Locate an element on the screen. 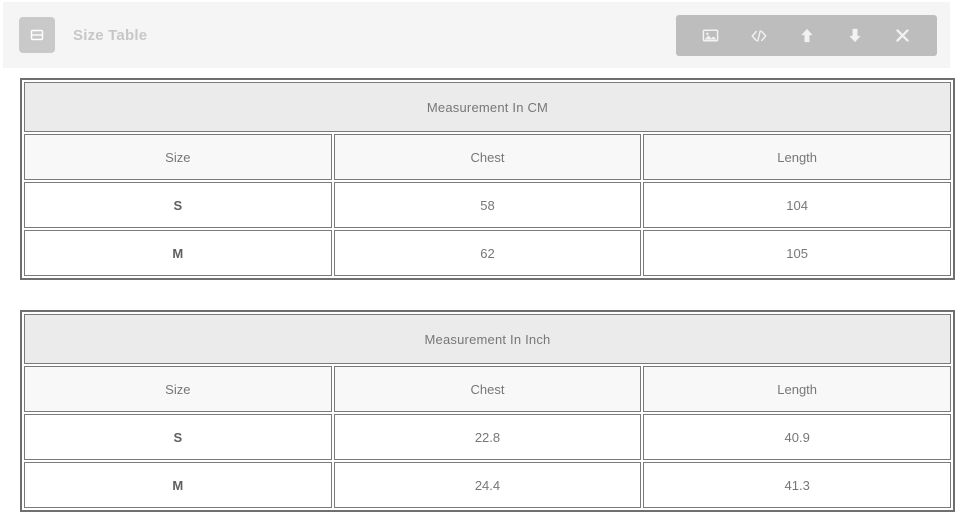  table-row: M 62 105 is located at coordinates (487, 253).